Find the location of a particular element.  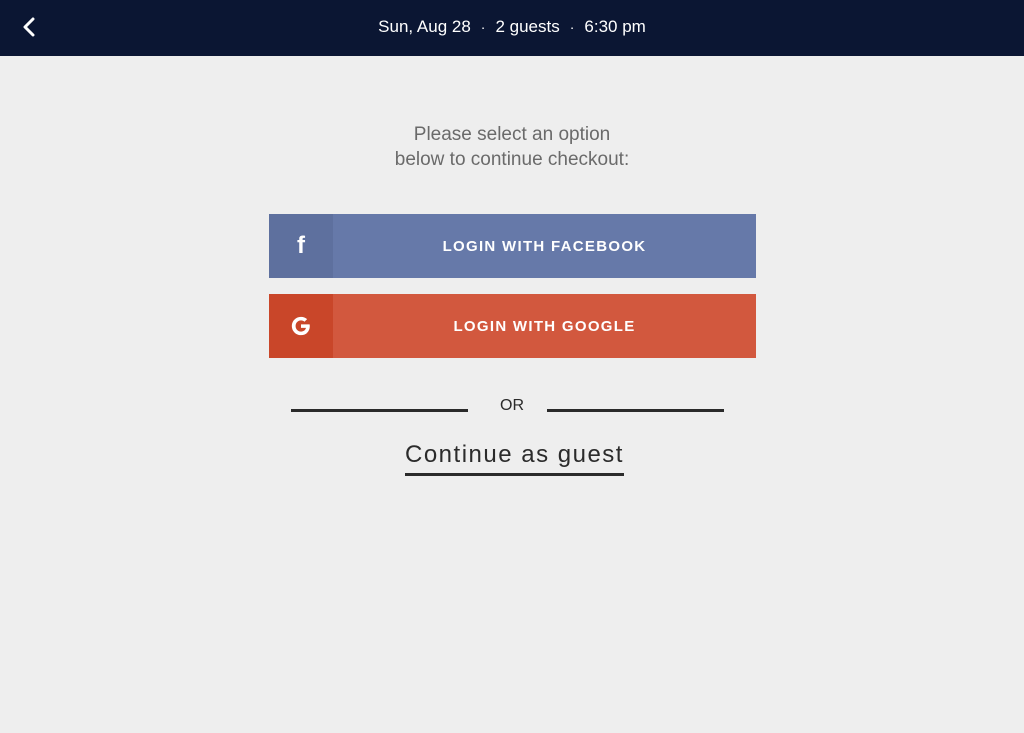

reservation-guests: 2 guests is located at coordinates (527, 26).